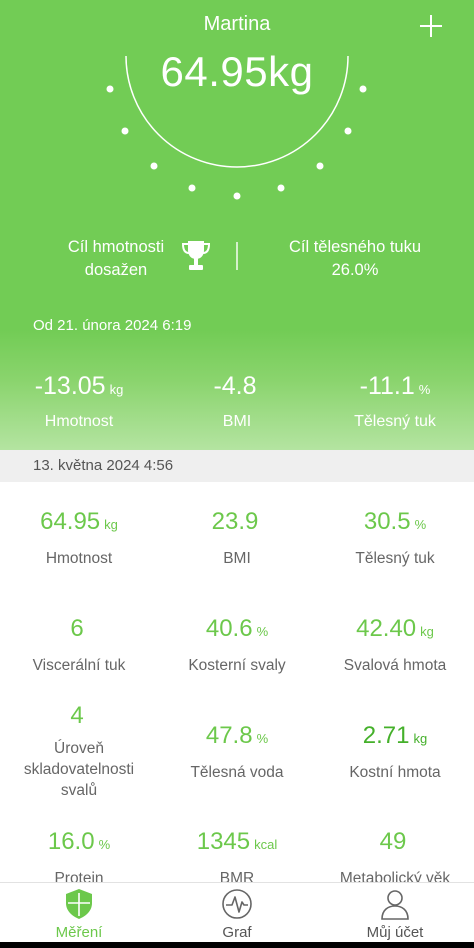 The height and width of the screenshot is (948, 474). I want to click on tab-account: Můj účet, so click(395, 914).